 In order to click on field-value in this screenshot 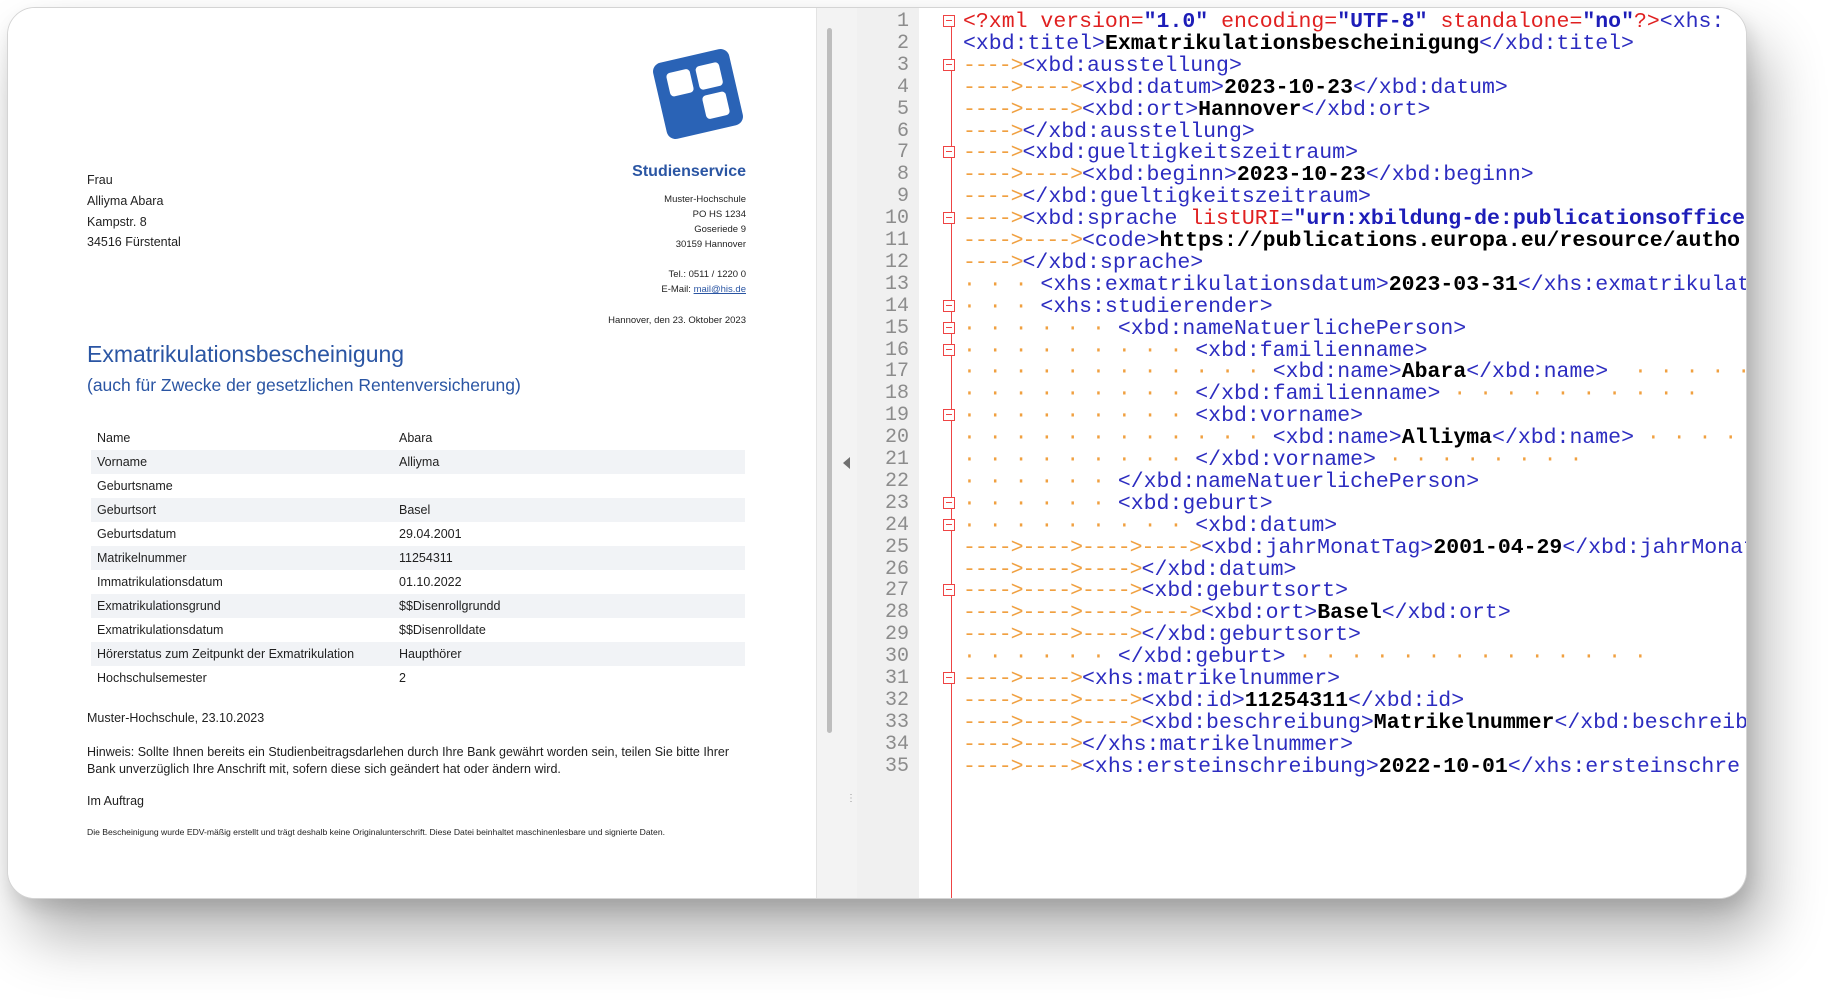, I will do `click(569, 486)`.